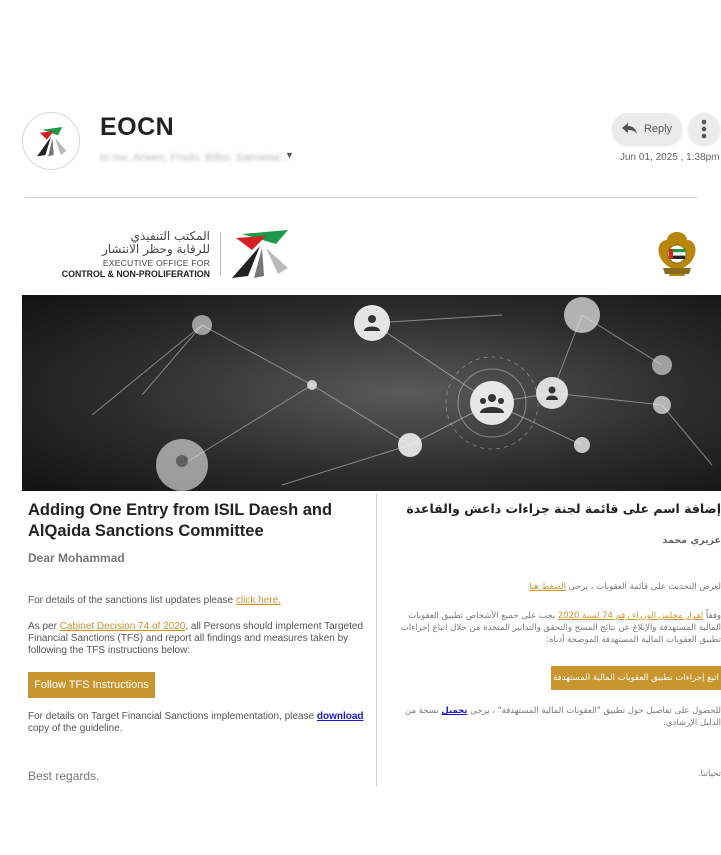  Describe the element at coordinates (677, 254) in the screenshot. I see `uae-emblem-icon` at that location.